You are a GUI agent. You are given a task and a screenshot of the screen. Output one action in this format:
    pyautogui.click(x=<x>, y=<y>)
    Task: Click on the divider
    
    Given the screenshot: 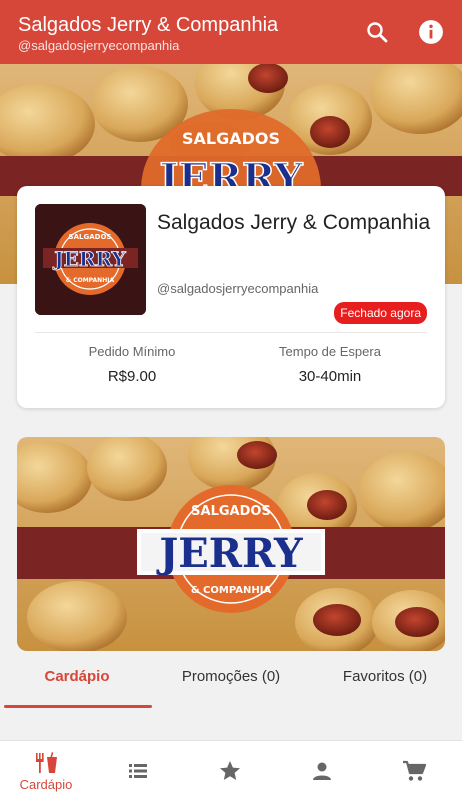 What is the action you would take?
    pyautogui.click(x=231, y=332)
    